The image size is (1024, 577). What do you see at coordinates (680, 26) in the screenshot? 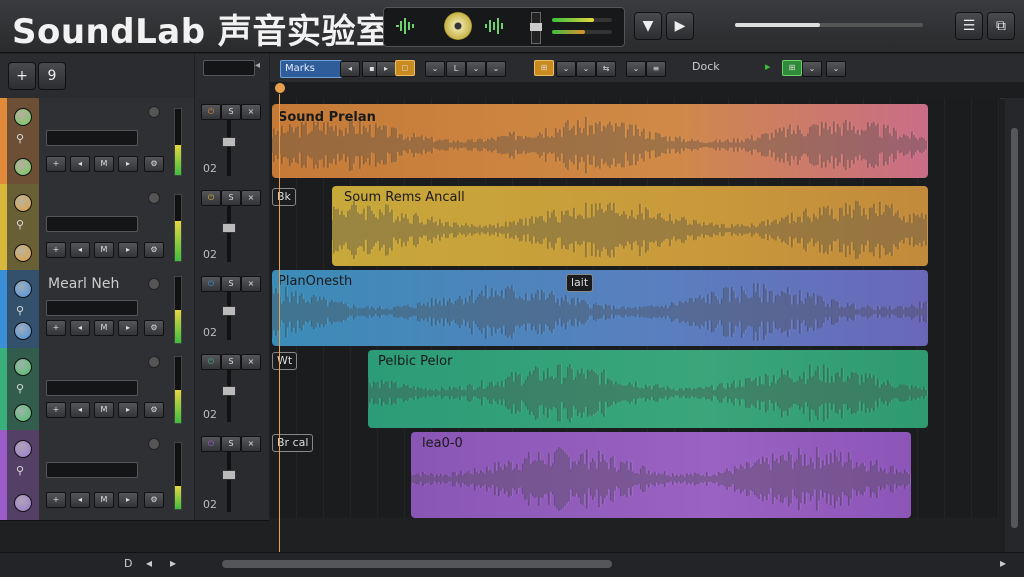
I see `play-button: ▶` at bounding box center [680, 26].